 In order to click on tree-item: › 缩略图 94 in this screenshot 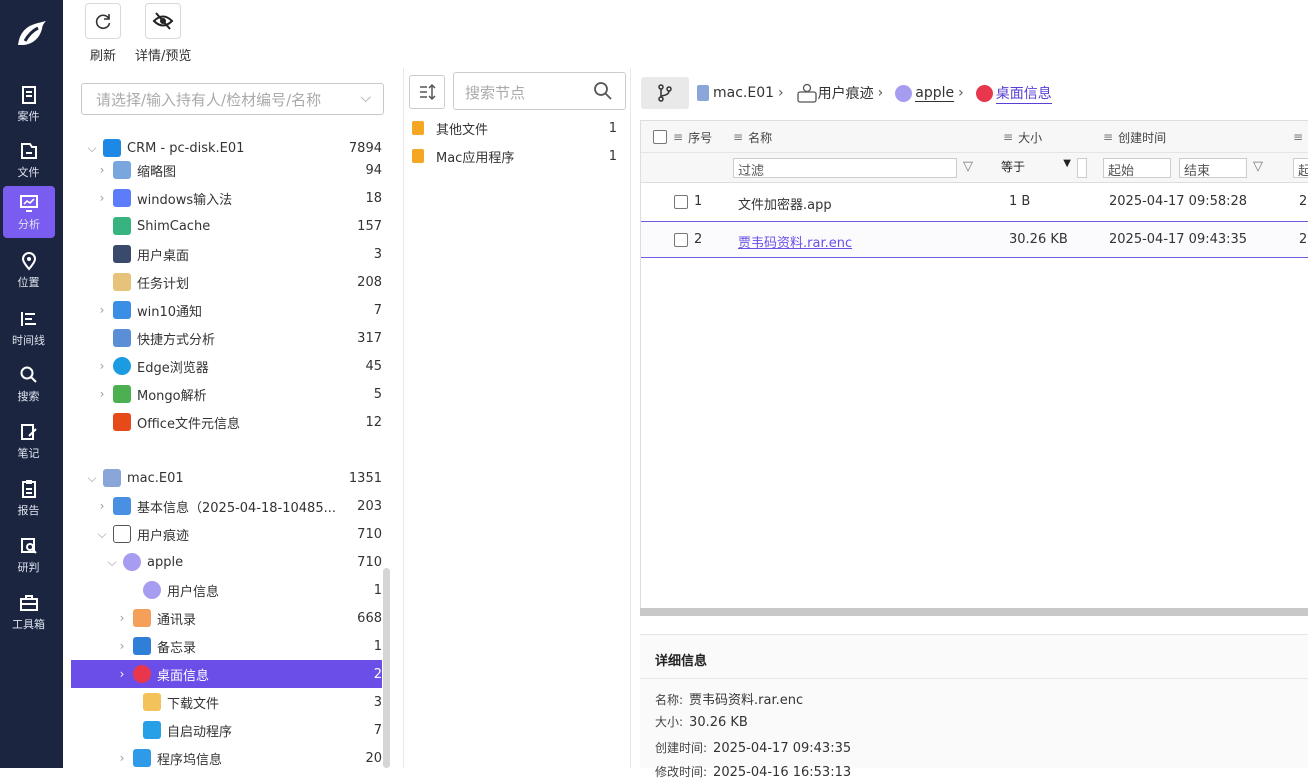, I will do `click(226, 170)`.